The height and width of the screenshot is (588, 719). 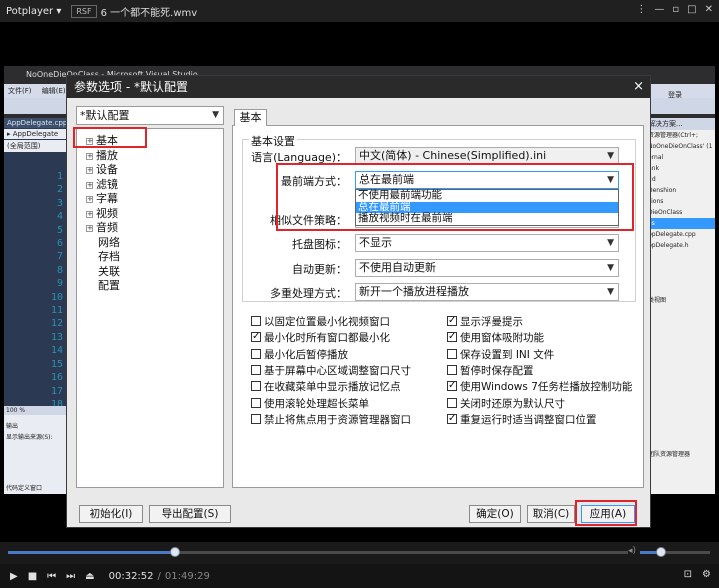 I want to click on player-controls: ▶ ■ ⏮ ⏭ ⏏ 00:32:52 / 01:49:29 ⊡ ⚙, so click(x=359, y=576).